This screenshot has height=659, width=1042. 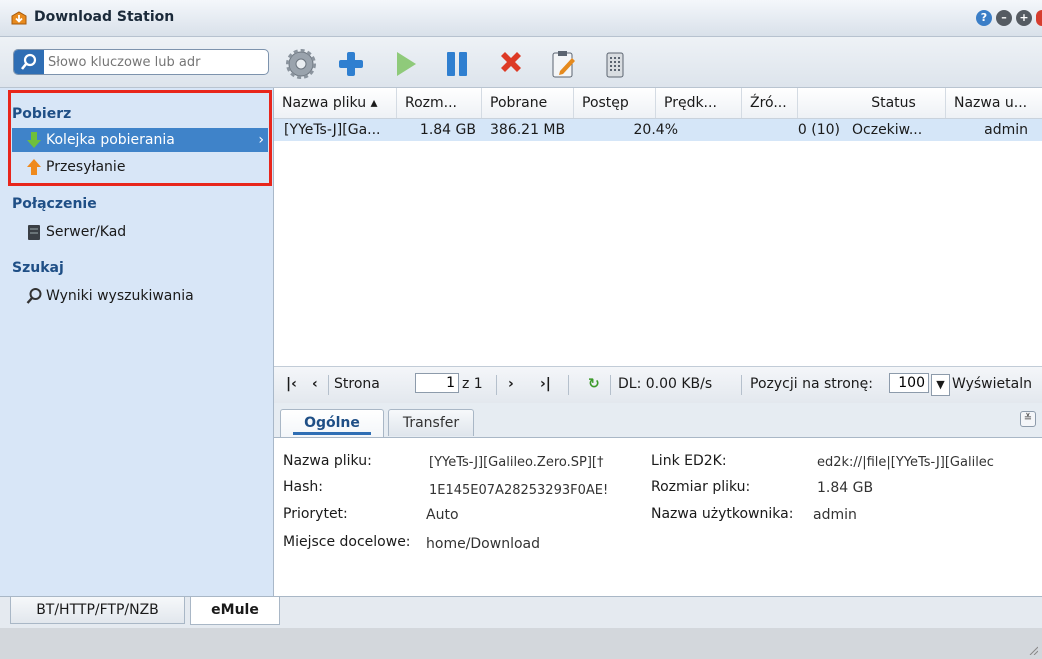 What do you see at coordinates (1004, 18) in the screenshot?
I see `minimize-icon: –` at bounding box center [1004, 18].